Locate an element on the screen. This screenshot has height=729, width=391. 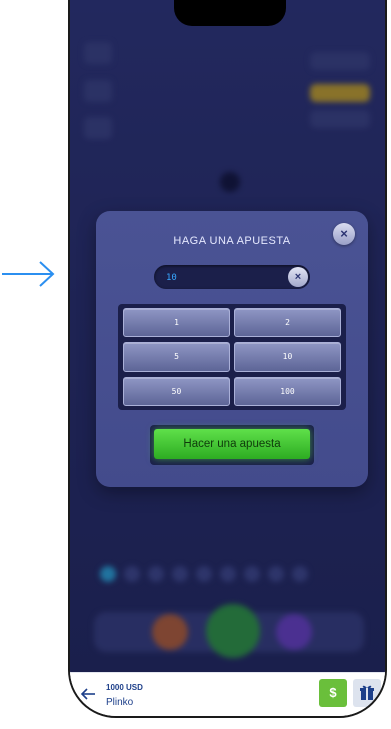
amount-button-50: 50 is located at coordinates (176, 391).